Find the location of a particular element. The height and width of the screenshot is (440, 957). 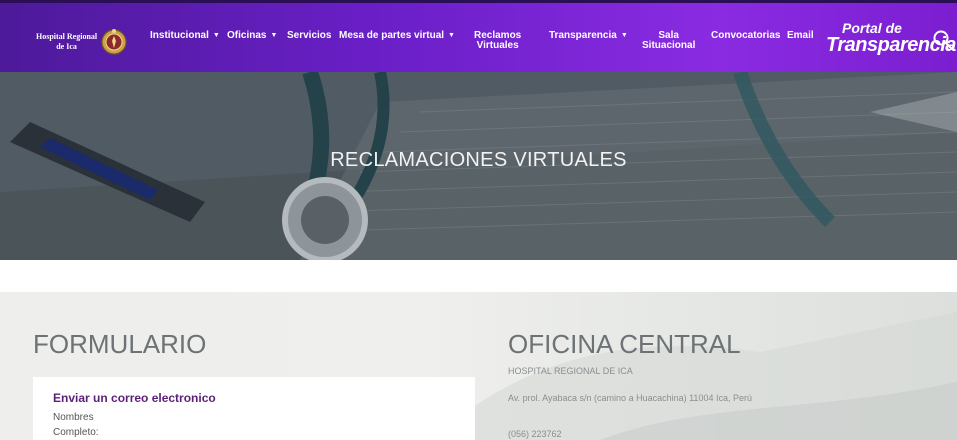

nav-virtuales-label: Virtuales is located at coordinates (497, 45).